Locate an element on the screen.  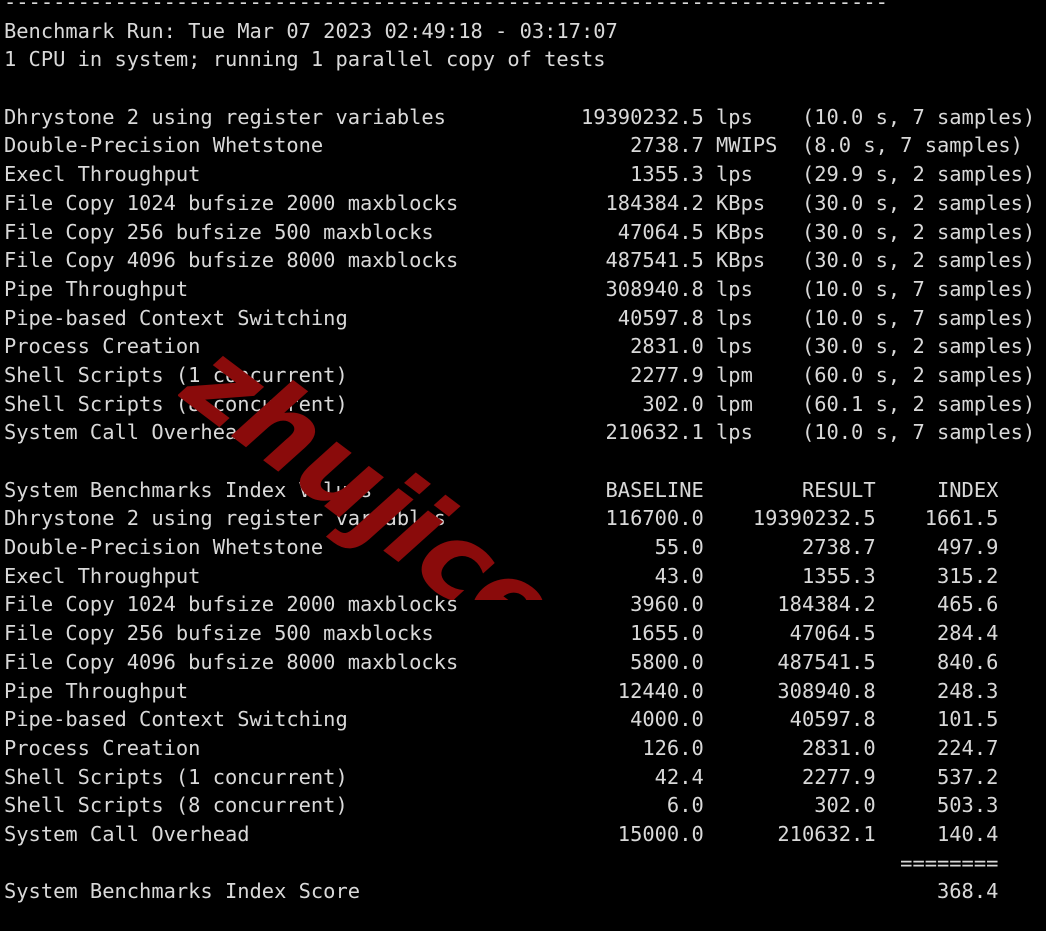
index-table-row: Pipe Throughput 12440.0 308940.8 248.3 is located at coordinates (501, 690).